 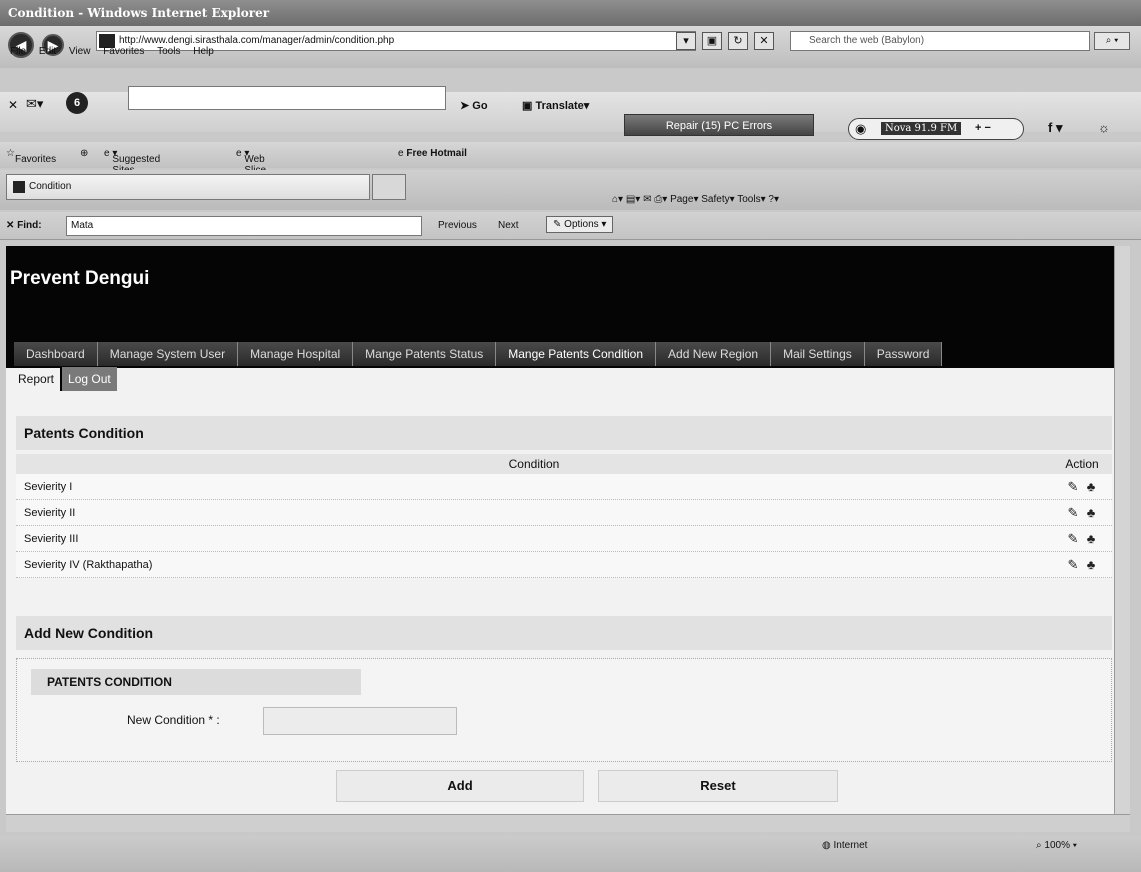 What do you see at coordinates (660, 199) in the screenshot?
I see `print-icon: ⎙▾` at bounding box center [660, 199].